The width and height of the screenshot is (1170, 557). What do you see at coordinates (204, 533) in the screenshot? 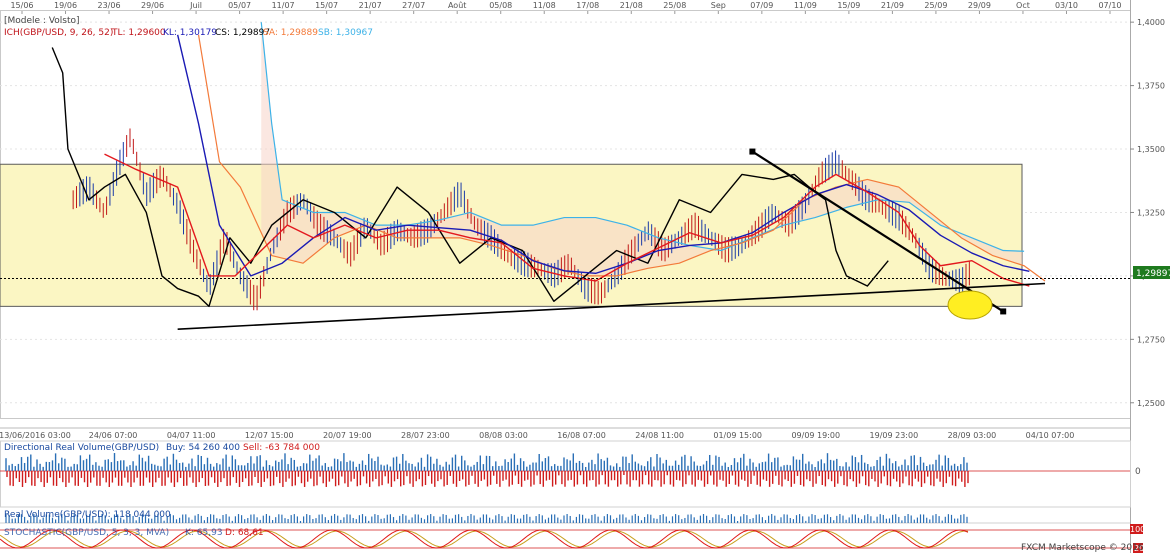
I see `stoch-k-label: K: 65,93` at bounding box center [204, 533].